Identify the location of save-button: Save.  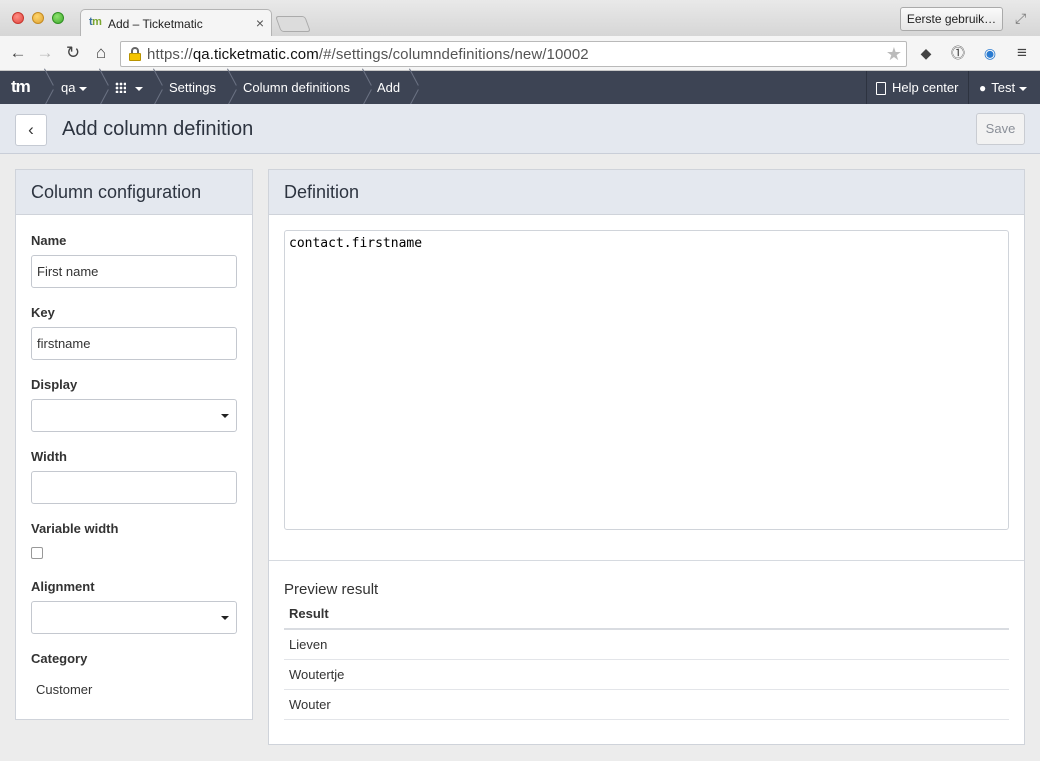
(1000, 129).